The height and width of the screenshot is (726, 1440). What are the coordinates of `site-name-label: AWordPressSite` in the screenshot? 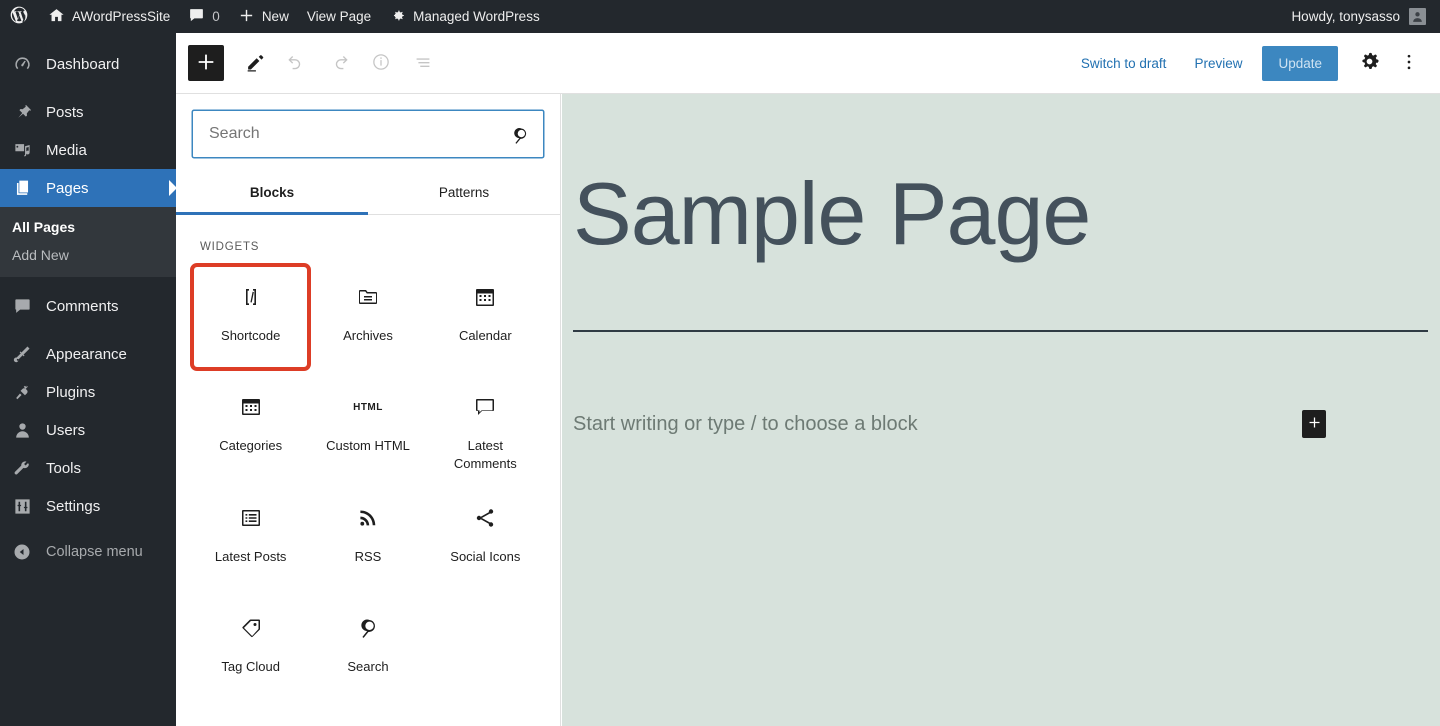 It's located at (121, 16).